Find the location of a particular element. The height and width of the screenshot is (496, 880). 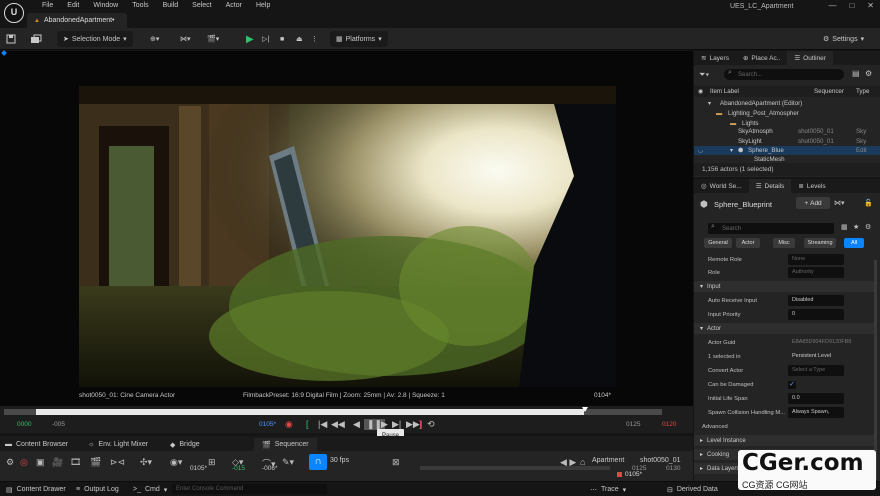

tab-levels: ≣ Levels is located at coordinates (811, 186).